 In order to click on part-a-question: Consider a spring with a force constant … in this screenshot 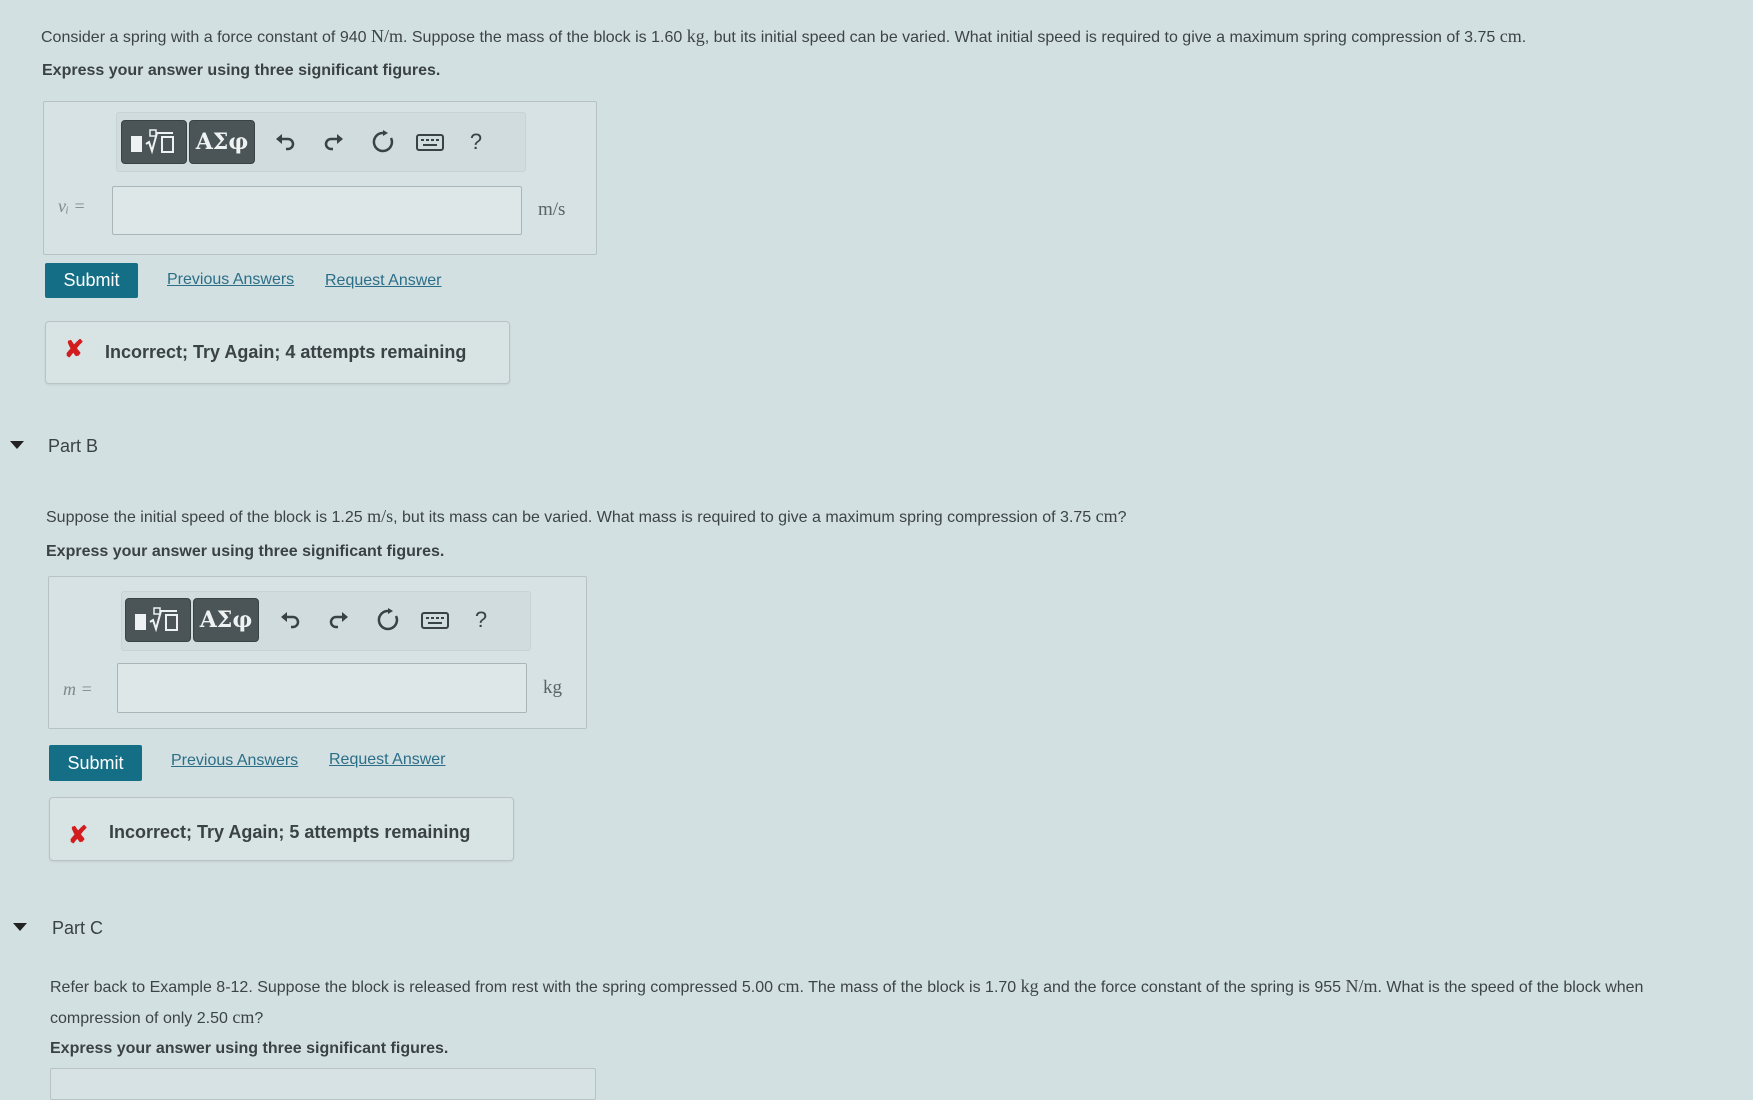, I will do `click(783, 36)`.